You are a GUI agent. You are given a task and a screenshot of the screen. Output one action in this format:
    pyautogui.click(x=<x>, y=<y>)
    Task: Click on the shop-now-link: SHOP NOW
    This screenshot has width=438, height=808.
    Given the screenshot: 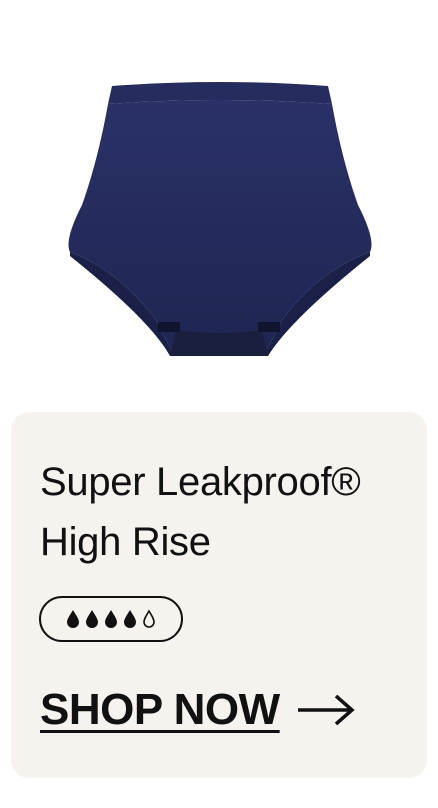 What is the action you would take?
    pyautogui.click(x=198, y=710)
    